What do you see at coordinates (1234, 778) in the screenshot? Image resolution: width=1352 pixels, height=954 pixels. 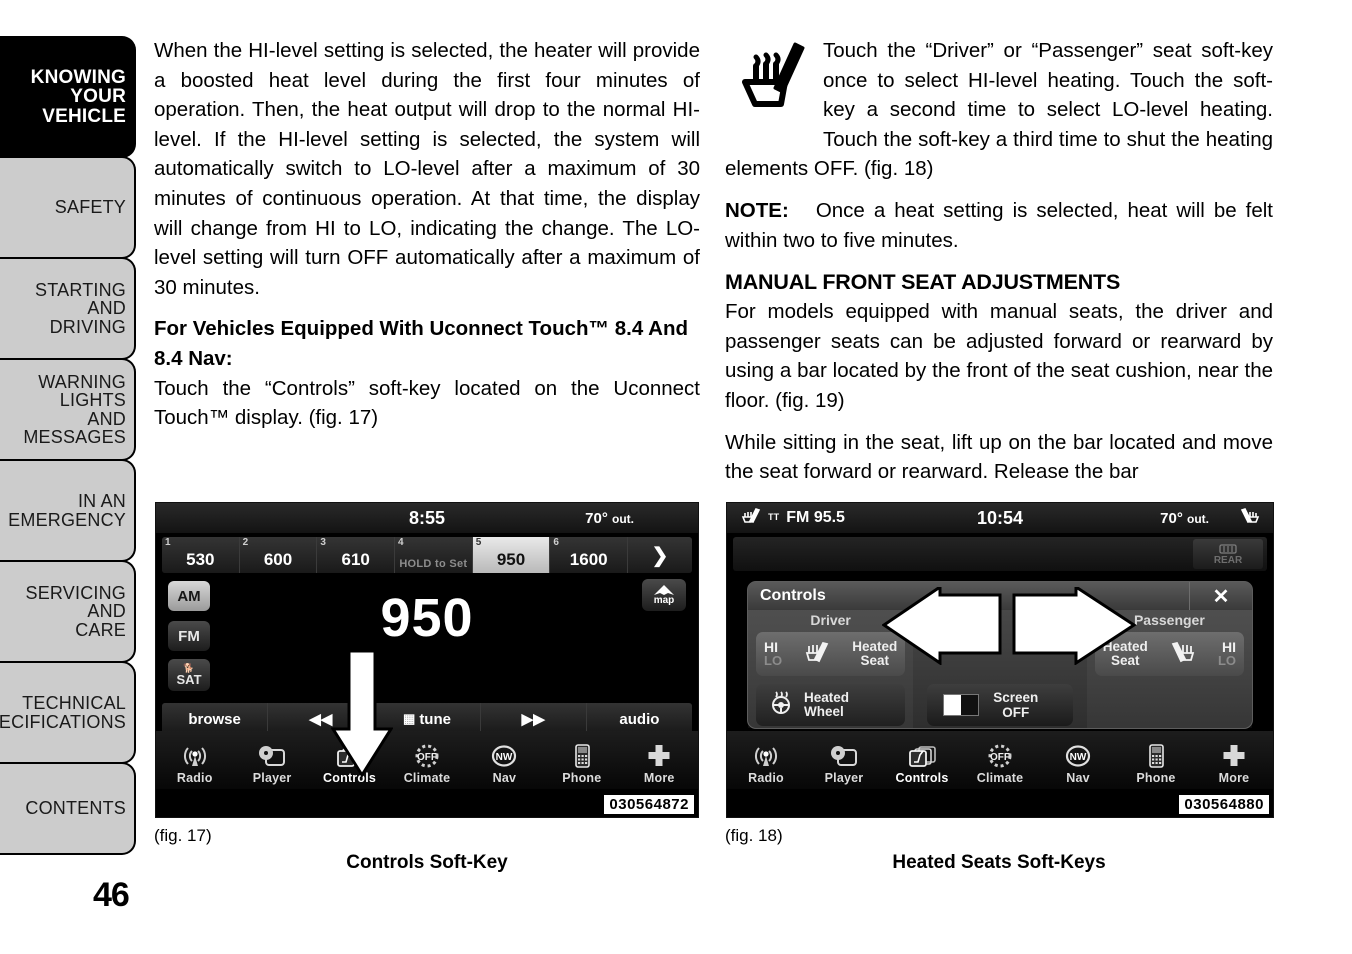 I see `app-button-label: More` at bounding box center [1234, 778].